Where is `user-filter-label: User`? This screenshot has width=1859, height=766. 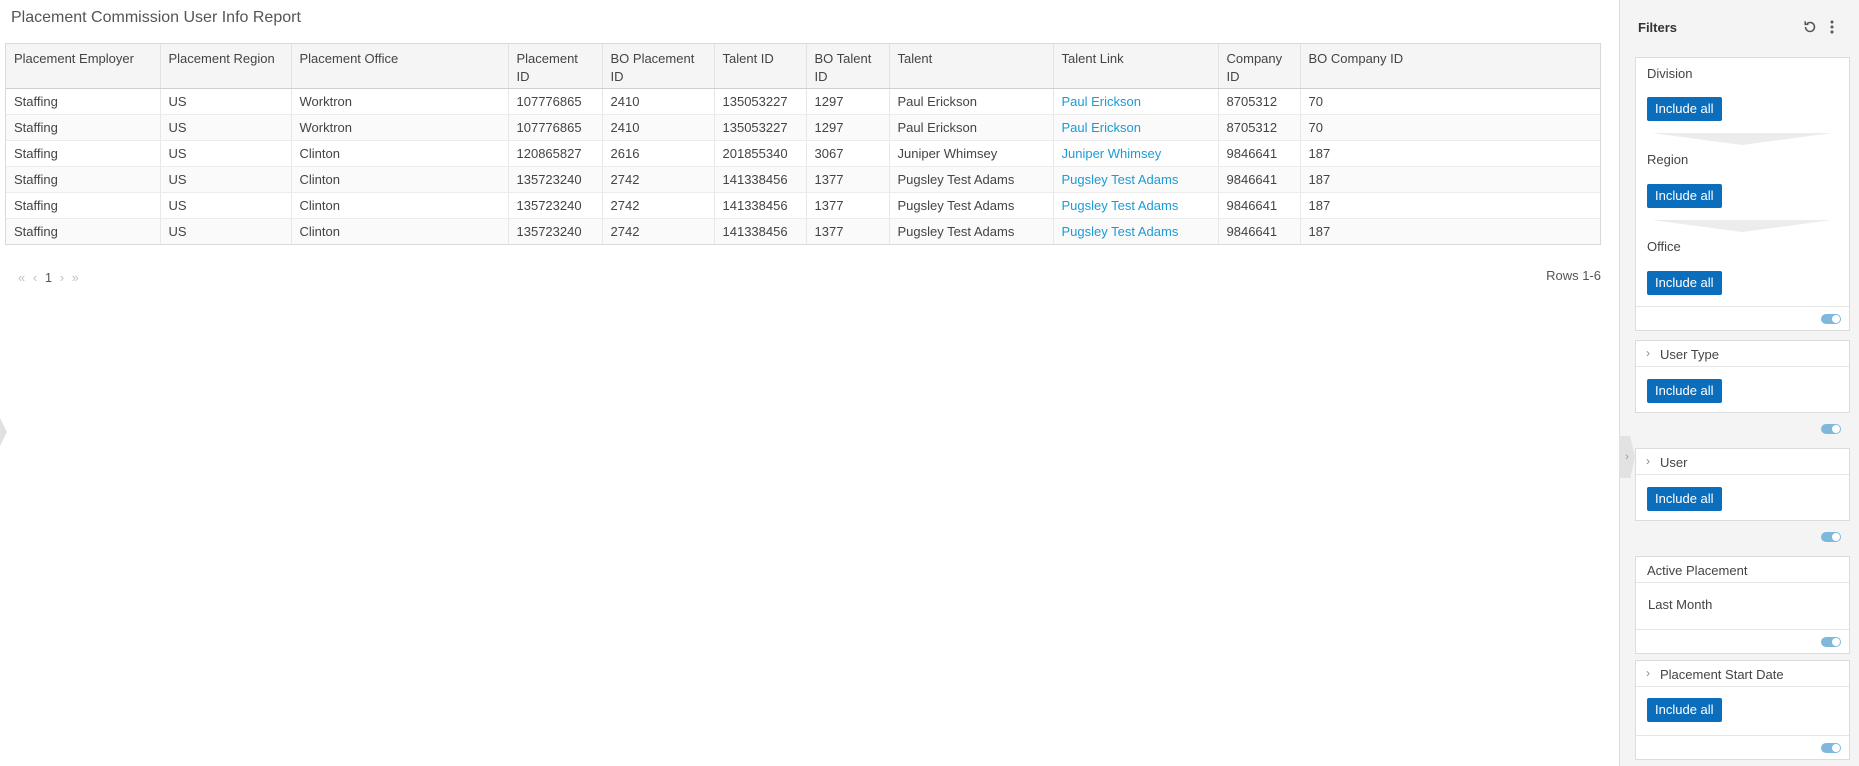 user-filter-label: User is located at coordinates (1673, 462).